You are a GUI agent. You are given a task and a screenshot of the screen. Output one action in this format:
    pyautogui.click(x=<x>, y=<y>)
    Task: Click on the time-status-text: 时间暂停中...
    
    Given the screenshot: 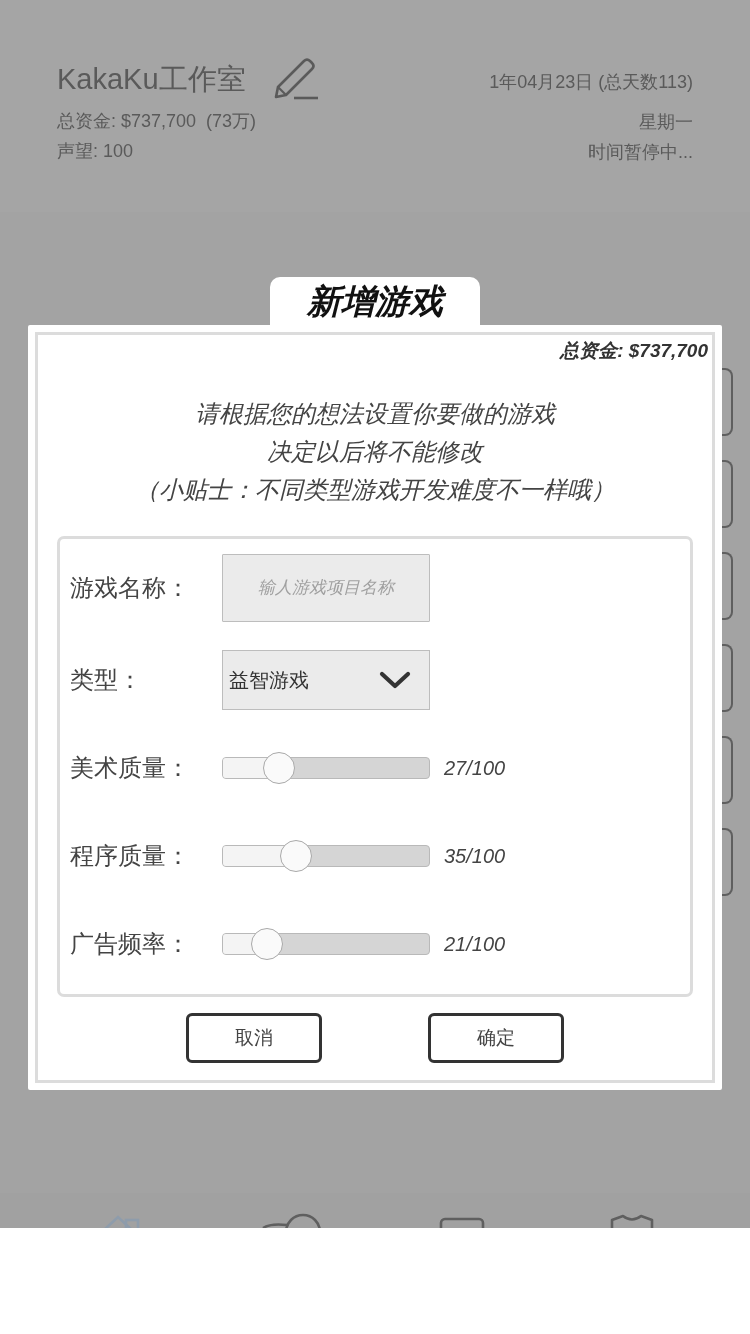 What is the action you would take?
    pyautogui.click(x=640, y=152)
    